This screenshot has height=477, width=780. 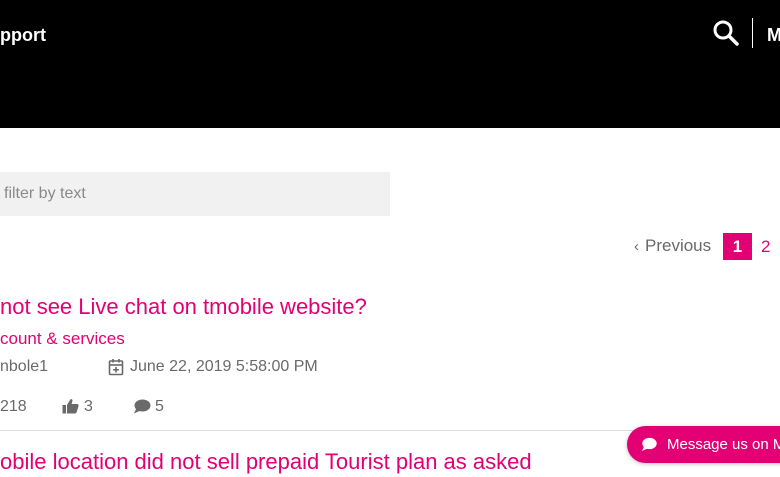 I want to click on pagination-previous: ‹ Previous, so click(x=672, y=246).